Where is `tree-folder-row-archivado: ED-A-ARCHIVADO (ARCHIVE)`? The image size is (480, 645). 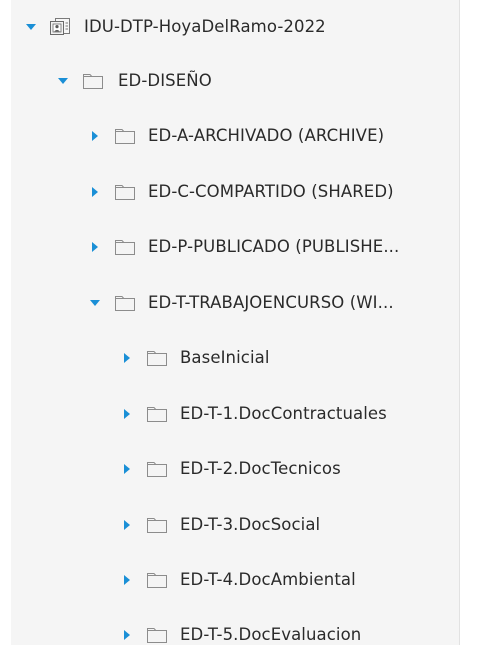
tree-folder-row-archivado: ED-A-ARCHIVADO (ARCHIVE) is located at coordinates (235, 136).